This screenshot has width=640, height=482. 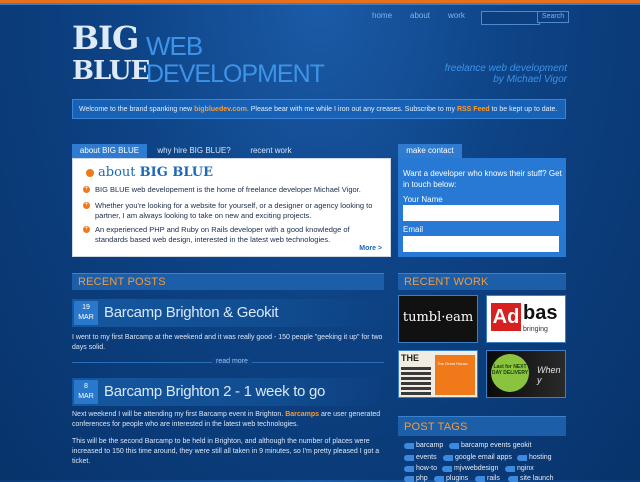 What do you see at coordinates (540, 457) in the screenshot?
I see `tag-label: hosting` at bounding box center [540, 457].